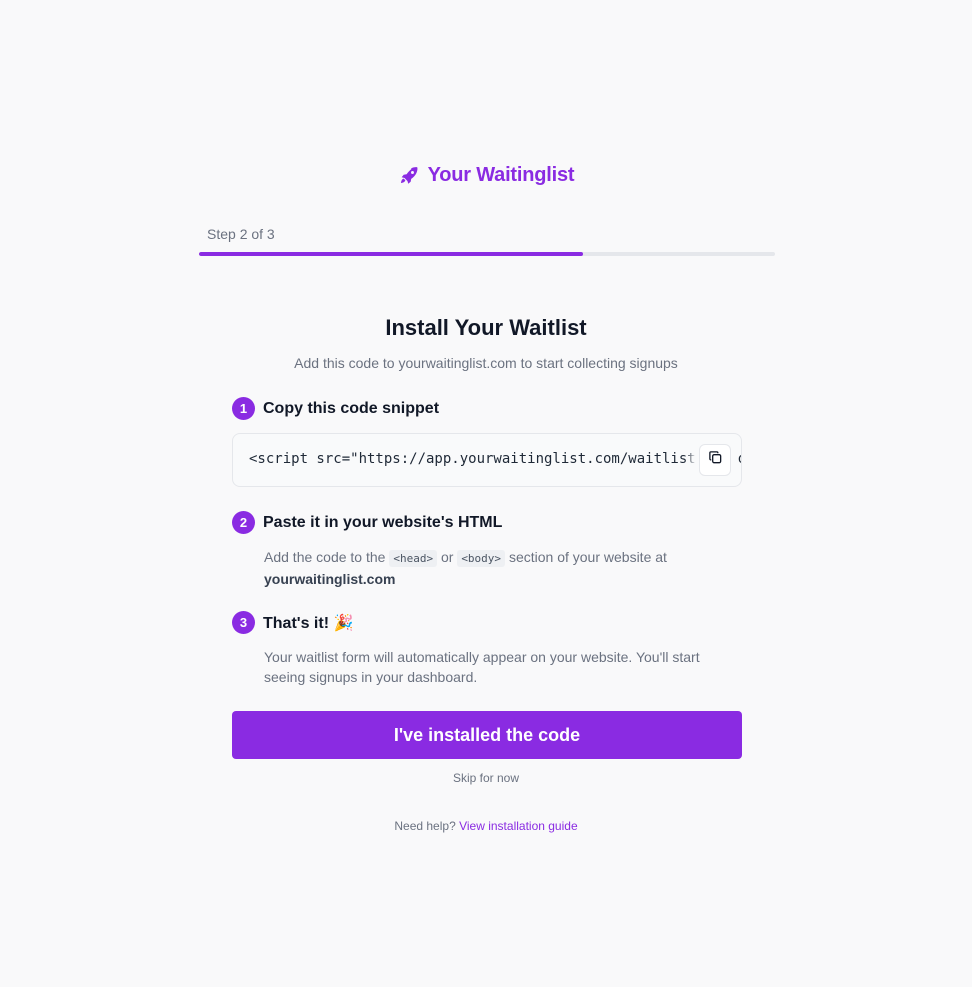 The height and width of the screenshot is (987, 972). I want to click on body-tag-code: <body>, so click(481, 558).